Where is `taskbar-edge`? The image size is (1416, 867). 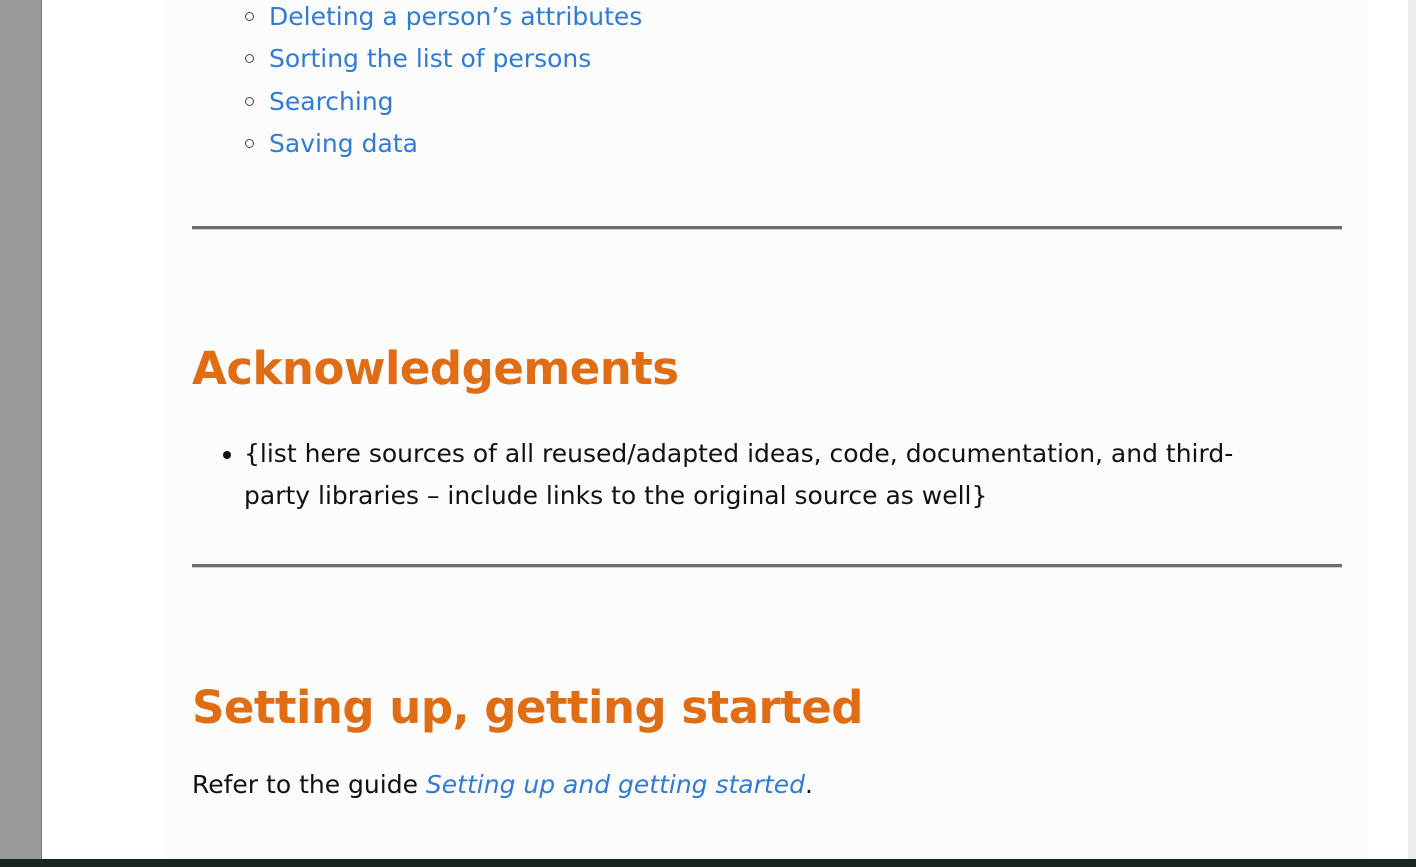 taskbar-edge is located at coordinates (708, 863).